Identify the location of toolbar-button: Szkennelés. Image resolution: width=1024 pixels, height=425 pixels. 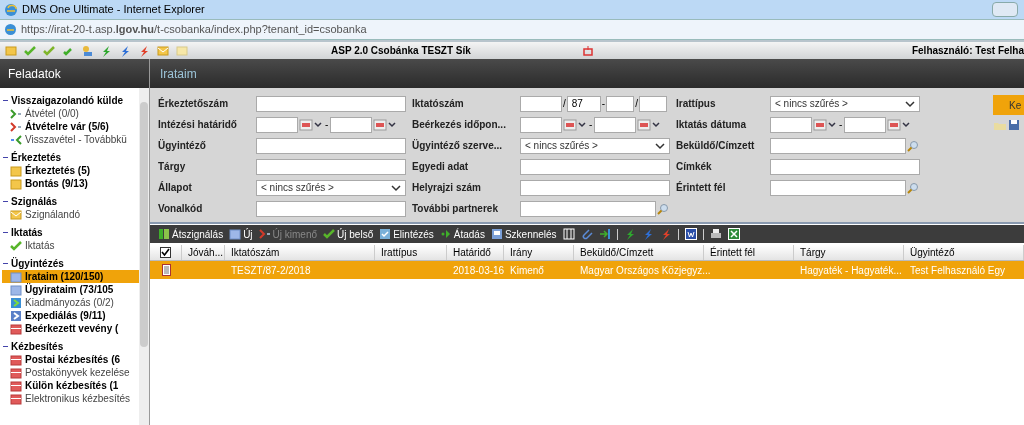
(523, 234).